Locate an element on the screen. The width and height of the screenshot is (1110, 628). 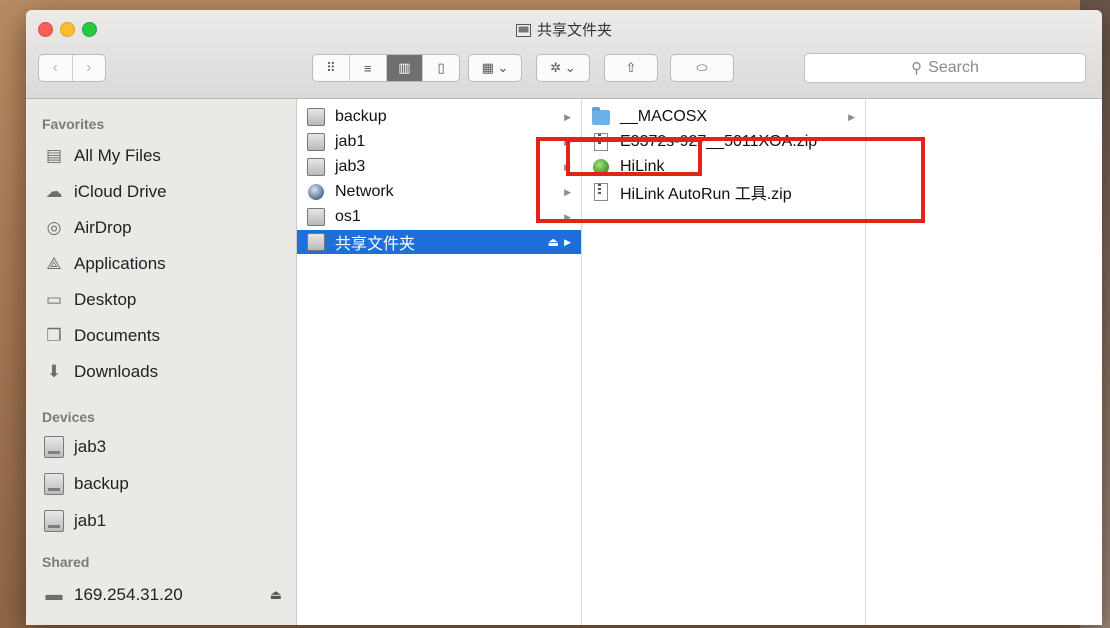
title-bar: 共享文件夹 ‹ › ⠿ ≡ ▥ ▯ ▦ ⌄ ✲ ⌄ ⇧ ⬭ ⚲ Search is located at coordinates (564, 54).